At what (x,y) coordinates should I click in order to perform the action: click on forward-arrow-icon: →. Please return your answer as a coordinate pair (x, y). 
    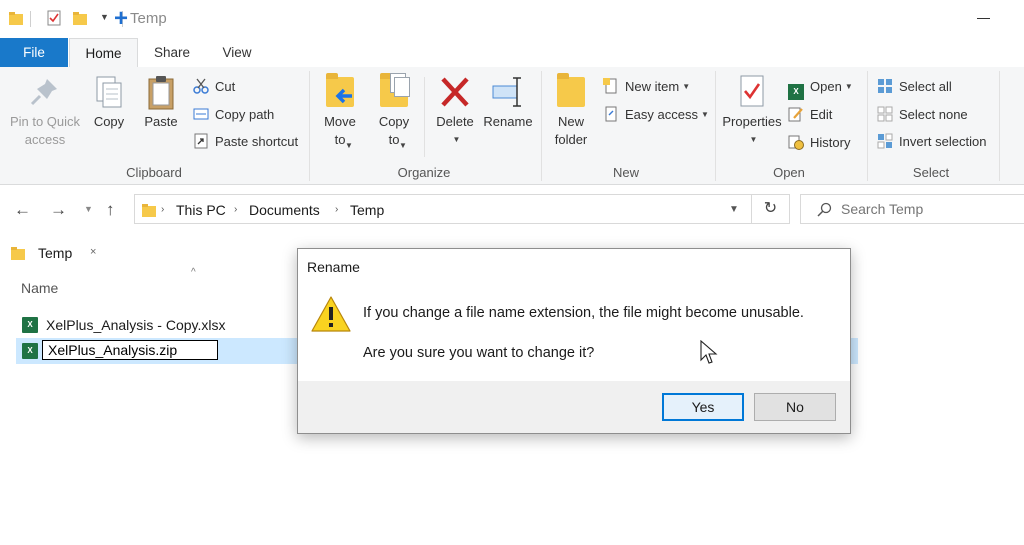
    Looking at the image, I should click on (58, 210).